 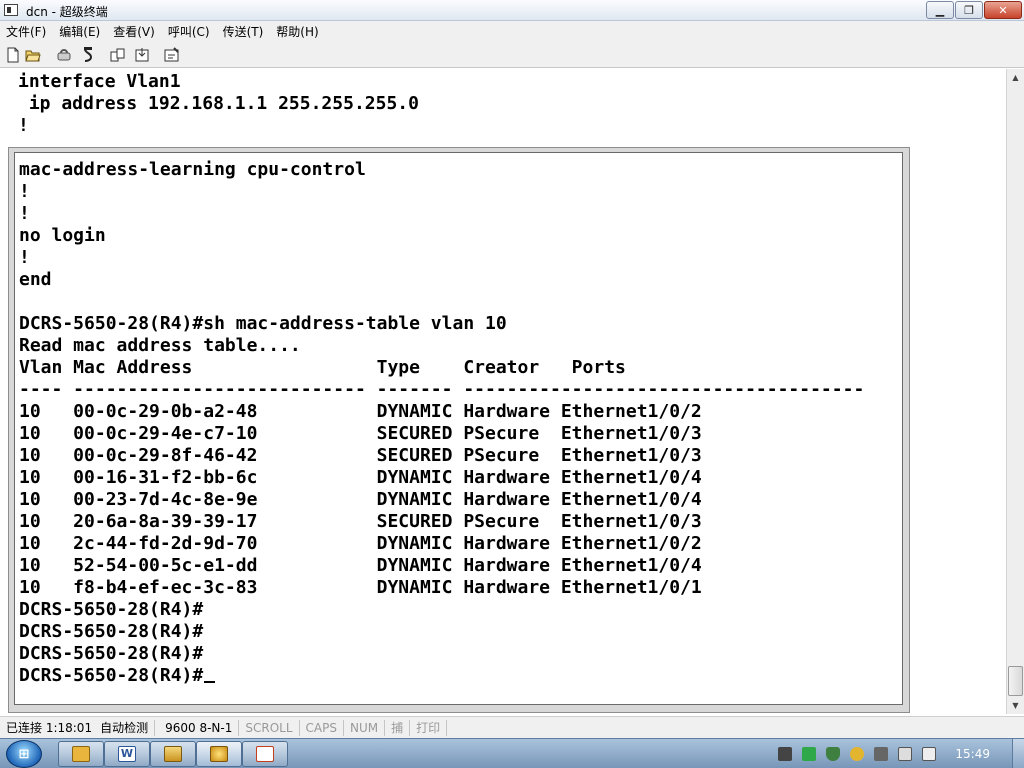 I want to click on terminal-line: end, so click(x=35, y=279).